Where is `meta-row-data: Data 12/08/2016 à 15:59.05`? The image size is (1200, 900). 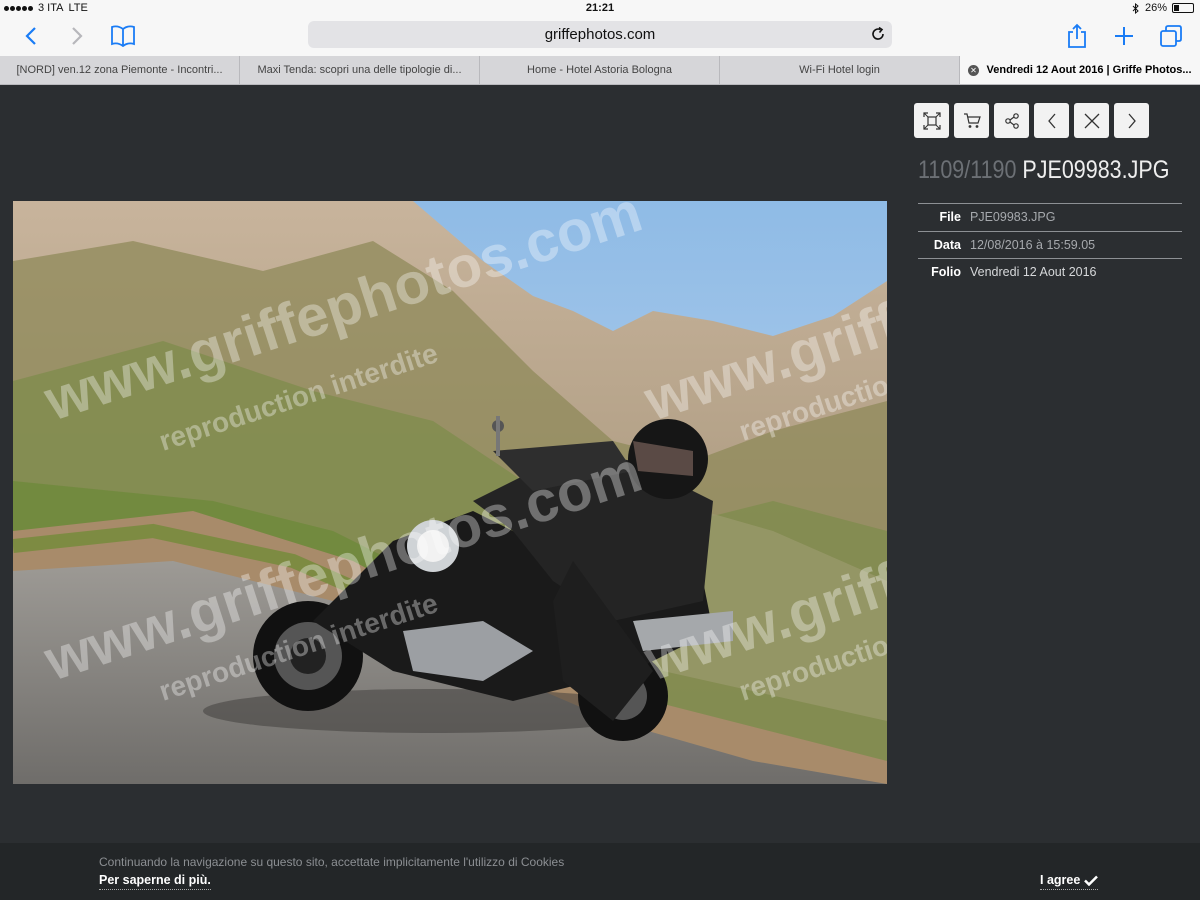 meta-row-data: Data 12/08/2016 à 15:59.05 is located at coordinates (1050, 244).